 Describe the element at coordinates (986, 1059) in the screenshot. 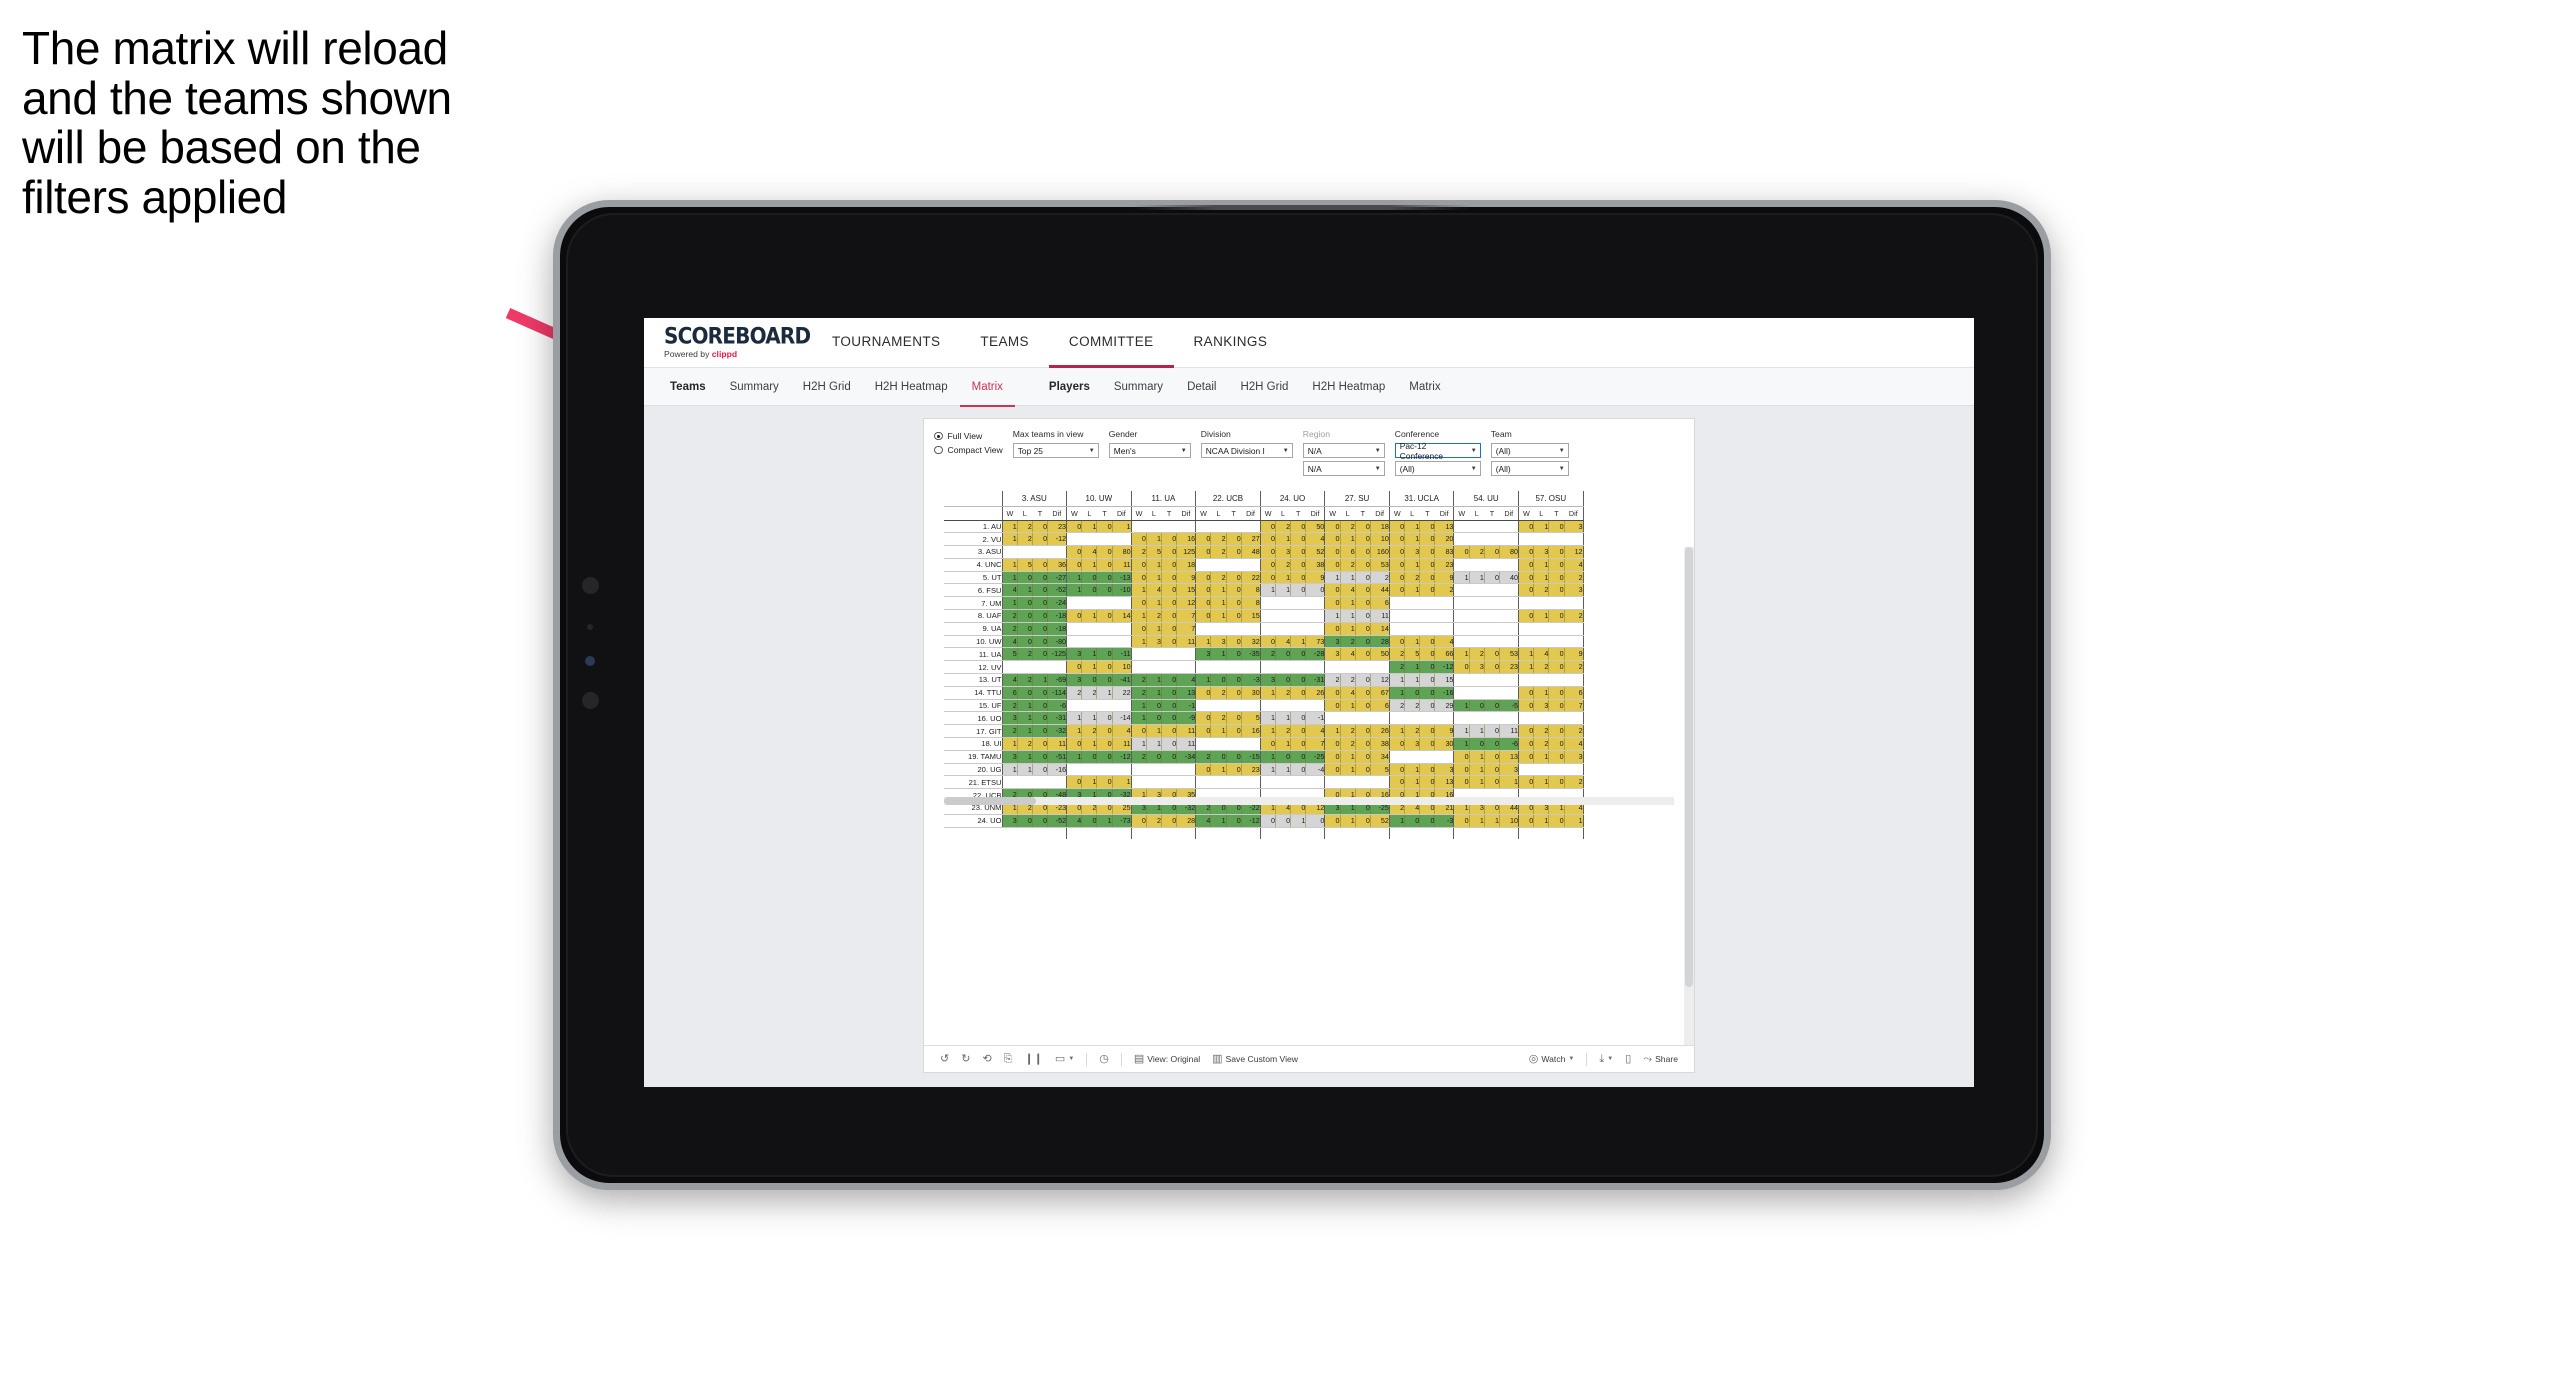

I see `revert-button: ⟲` at that location.